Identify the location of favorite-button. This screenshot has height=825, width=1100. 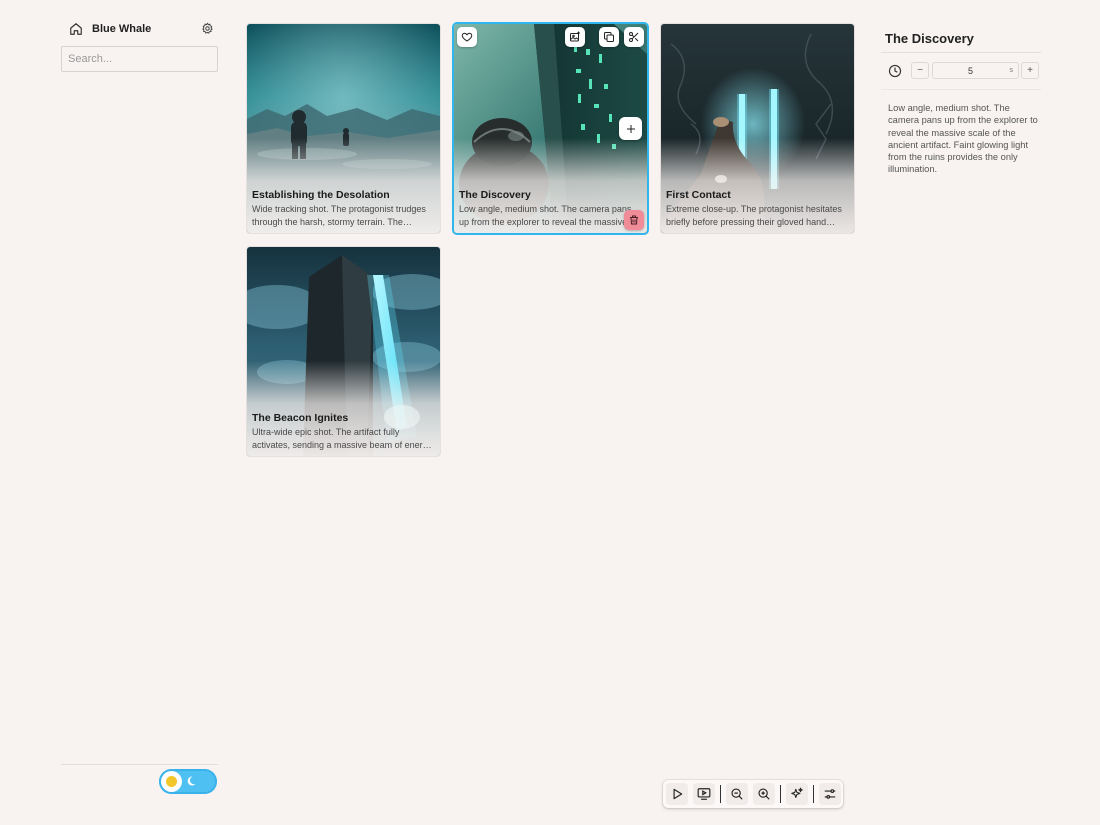
(467, 37).